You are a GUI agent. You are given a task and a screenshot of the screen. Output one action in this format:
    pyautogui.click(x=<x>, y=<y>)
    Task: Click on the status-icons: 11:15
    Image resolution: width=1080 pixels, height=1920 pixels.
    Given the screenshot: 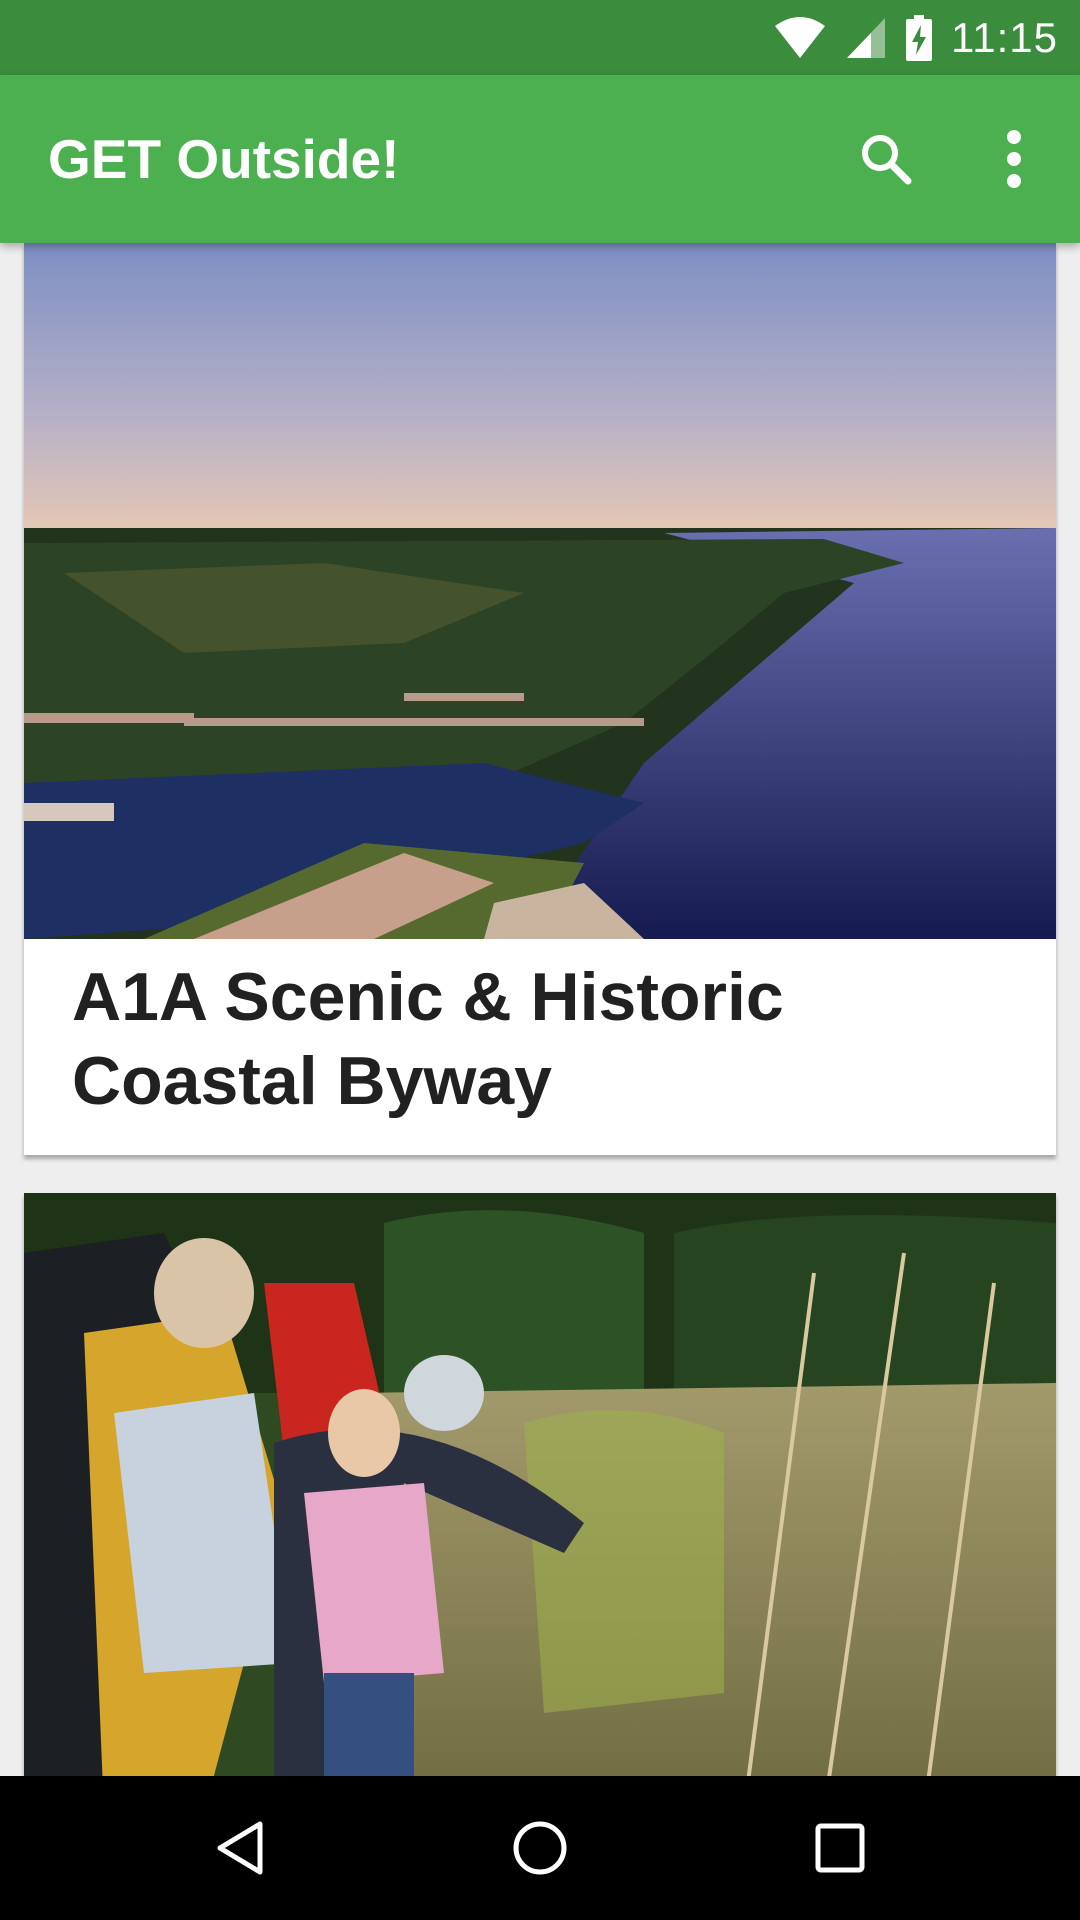 What is the action you would take?
    pyautogui.click(x=915, y=37)
    